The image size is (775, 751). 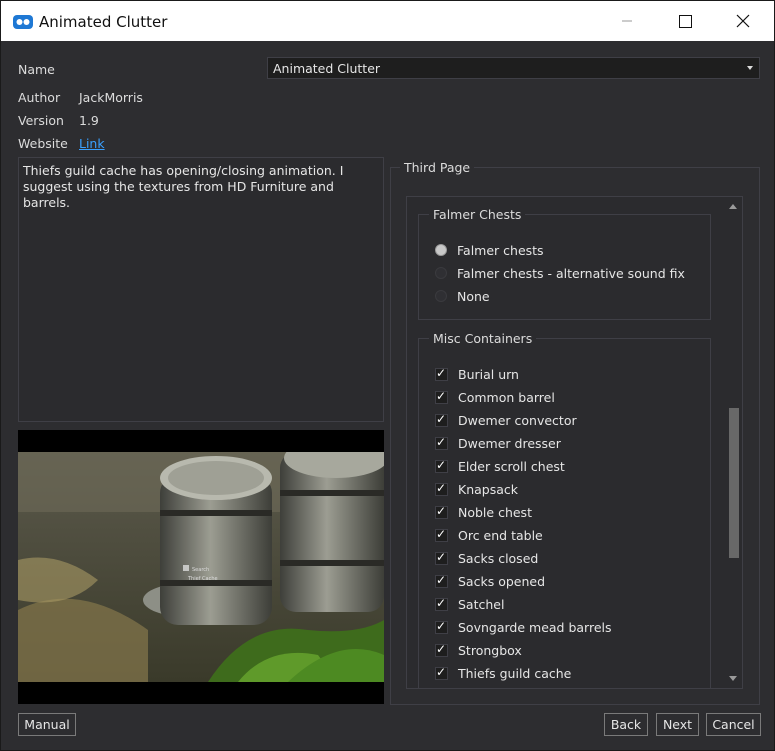 I want to click on mo-logo-icon, so click(x=23, y=22).